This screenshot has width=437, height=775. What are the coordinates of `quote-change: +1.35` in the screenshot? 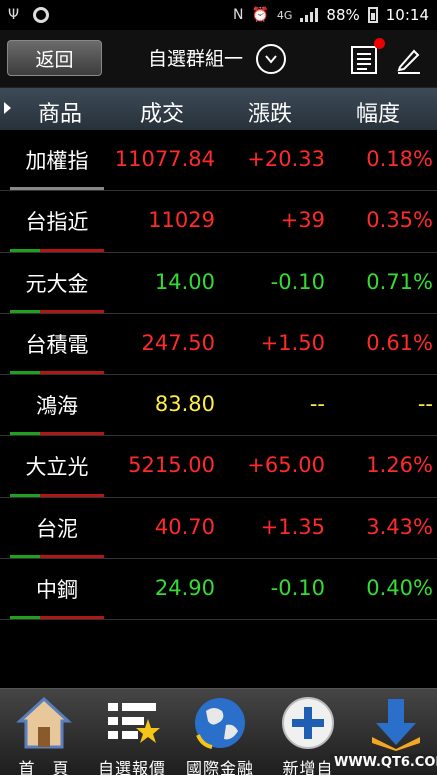 It's located at (292, 526).